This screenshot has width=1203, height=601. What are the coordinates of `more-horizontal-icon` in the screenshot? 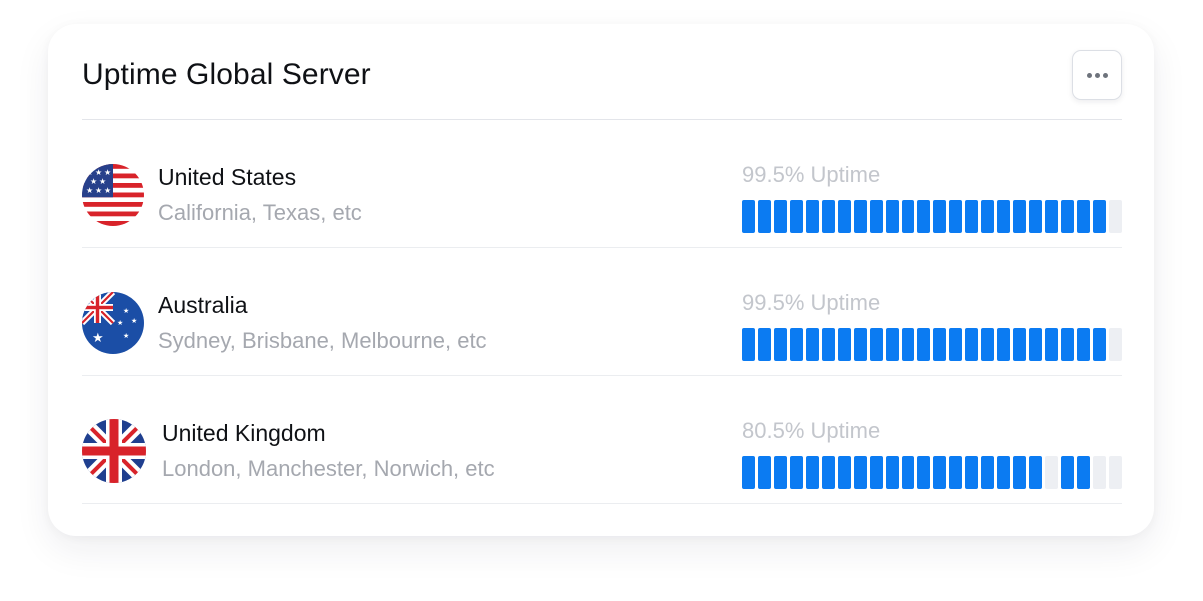 It's located at (1097, 75).